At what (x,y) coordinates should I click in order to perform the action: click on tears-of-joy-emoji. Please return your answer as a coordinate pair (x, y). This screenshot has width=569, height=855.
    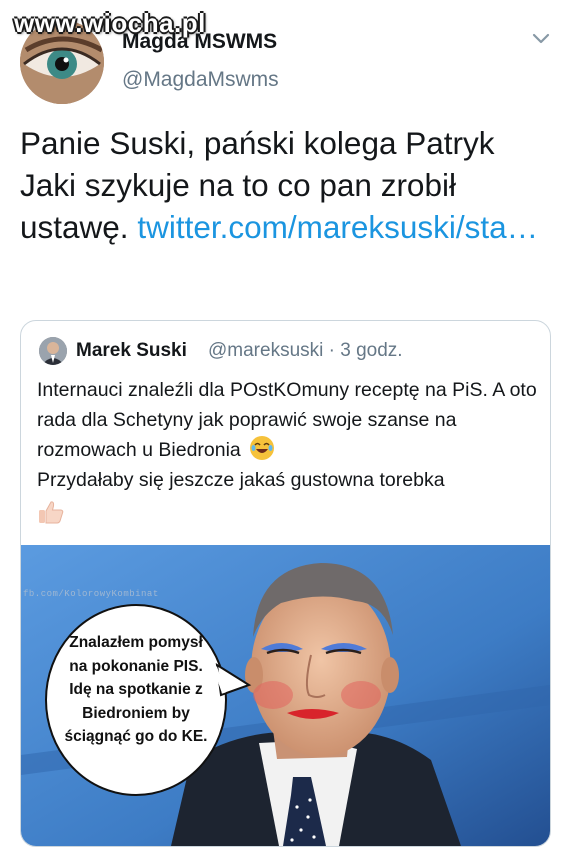
    Looking at the image, I should click on (262, 448).